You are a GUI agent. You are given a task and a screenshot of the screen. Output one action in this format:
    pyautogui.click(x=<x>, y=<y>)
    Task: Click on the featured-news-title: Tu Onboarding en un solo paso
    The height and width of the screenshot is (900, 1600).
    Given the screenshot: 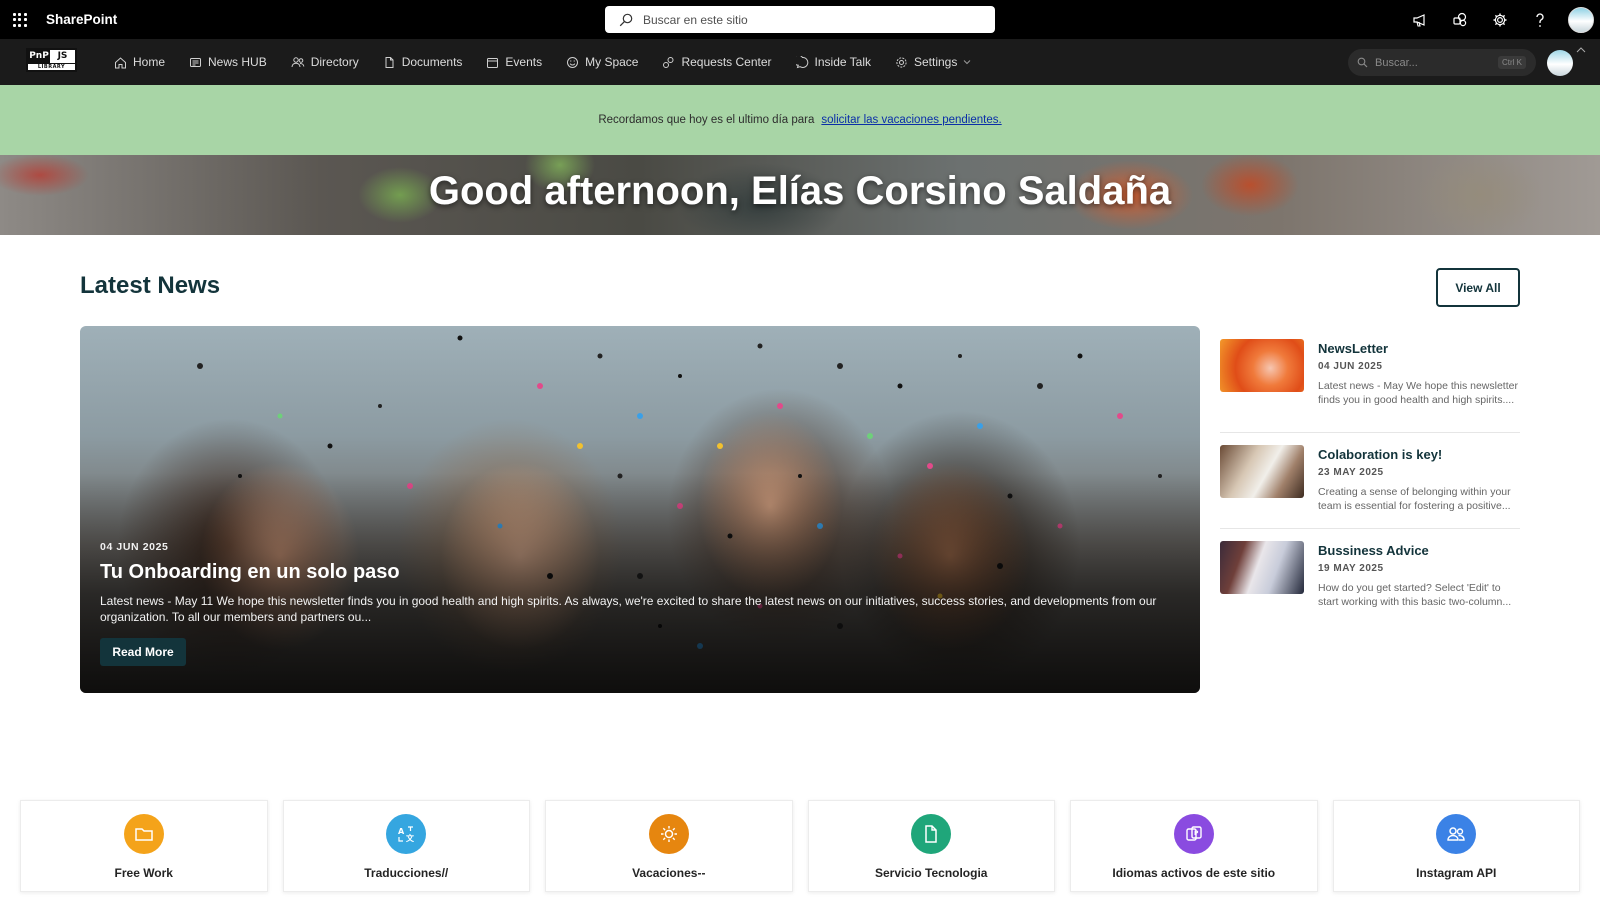 What is the action you would take?
    pyautogui.click(x=250, y=572)
    